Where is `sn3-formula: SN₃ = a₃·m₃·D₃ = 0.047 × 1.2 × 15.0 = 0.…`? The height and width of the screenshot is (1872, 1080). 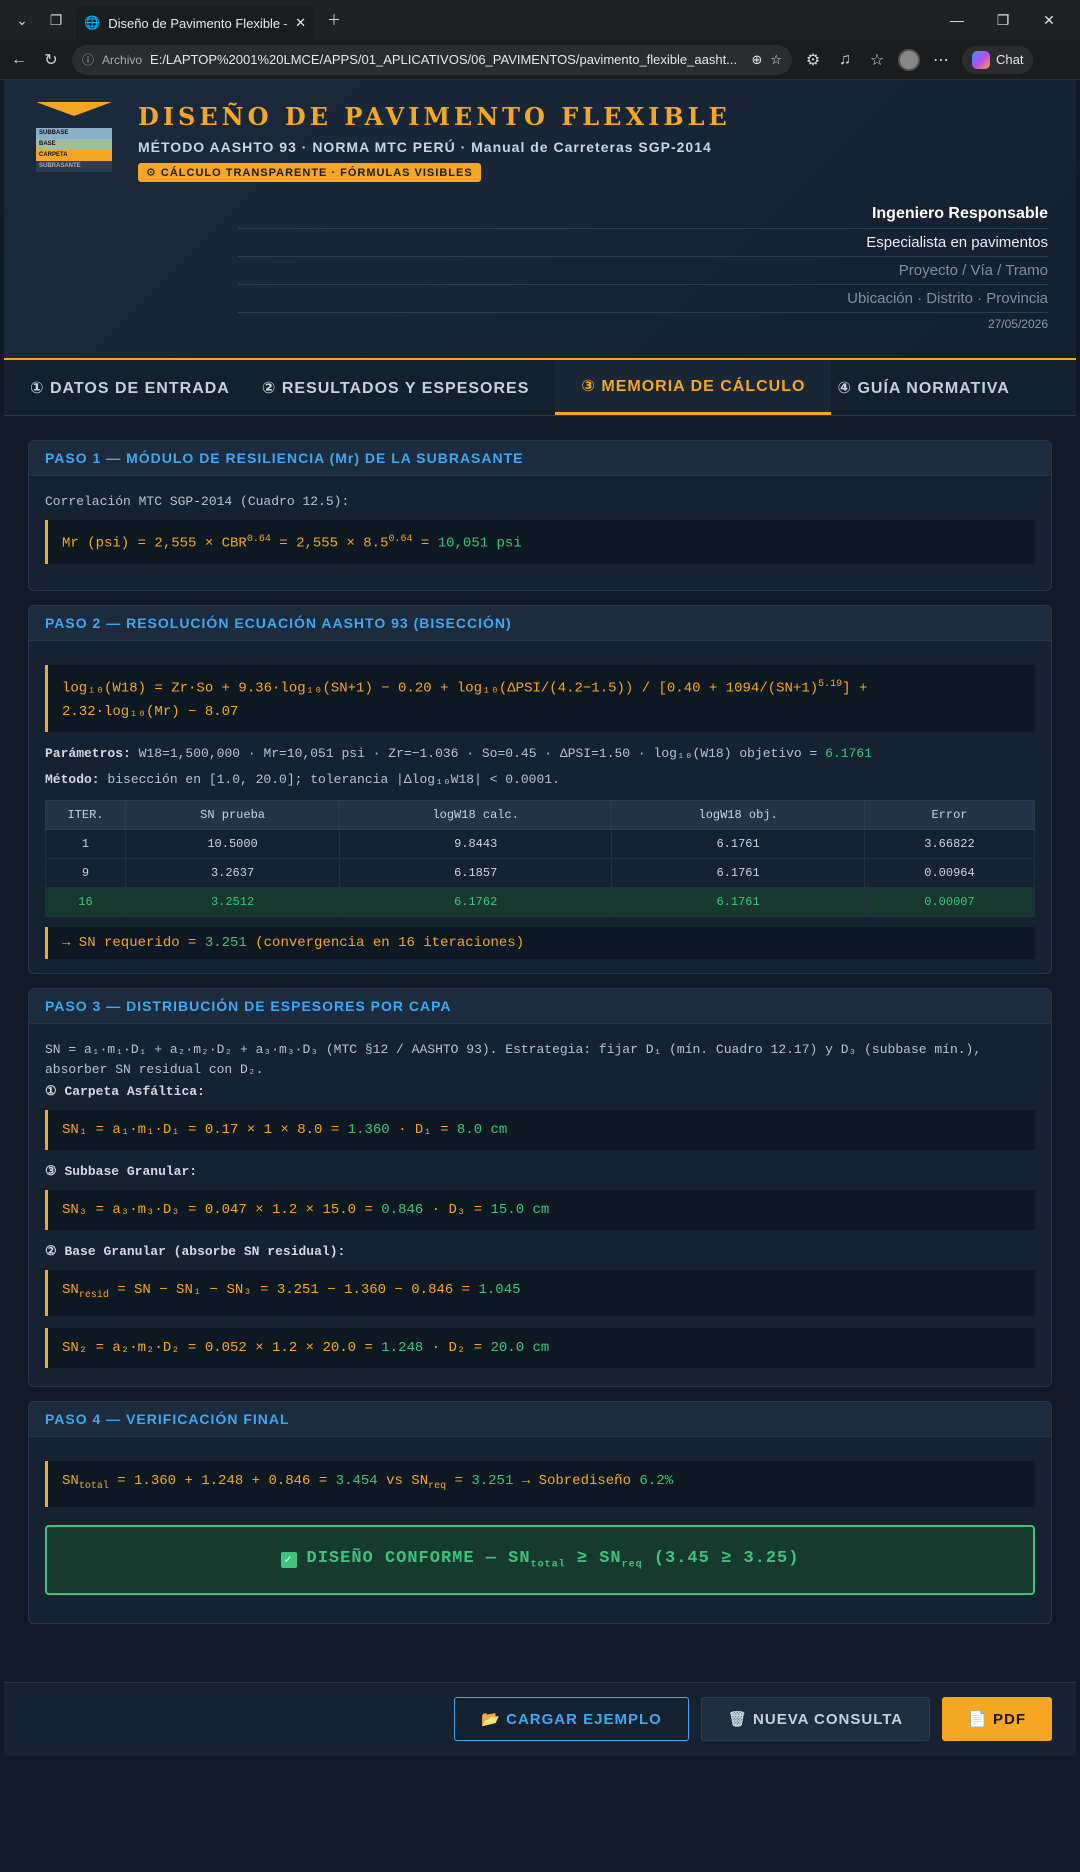 sn3-formula: SN₃ = a₃·m₃·D₃ = 0.047 × 1.2 × 15.0 = 0.… is located at coordinates (540, 1210).